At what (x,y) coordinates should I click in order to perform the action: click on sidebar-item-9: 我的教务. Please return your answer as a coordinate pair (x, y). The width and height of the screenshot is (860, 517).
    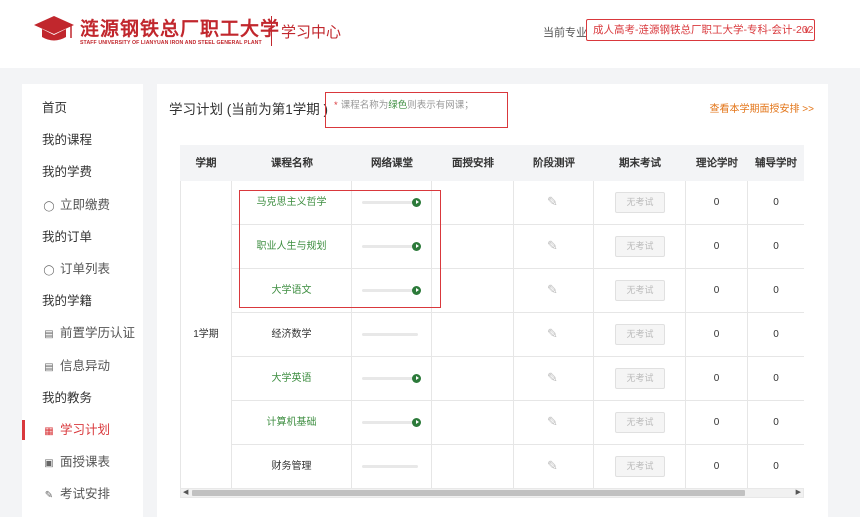
    Looking at the image, I should click on (82, 398).